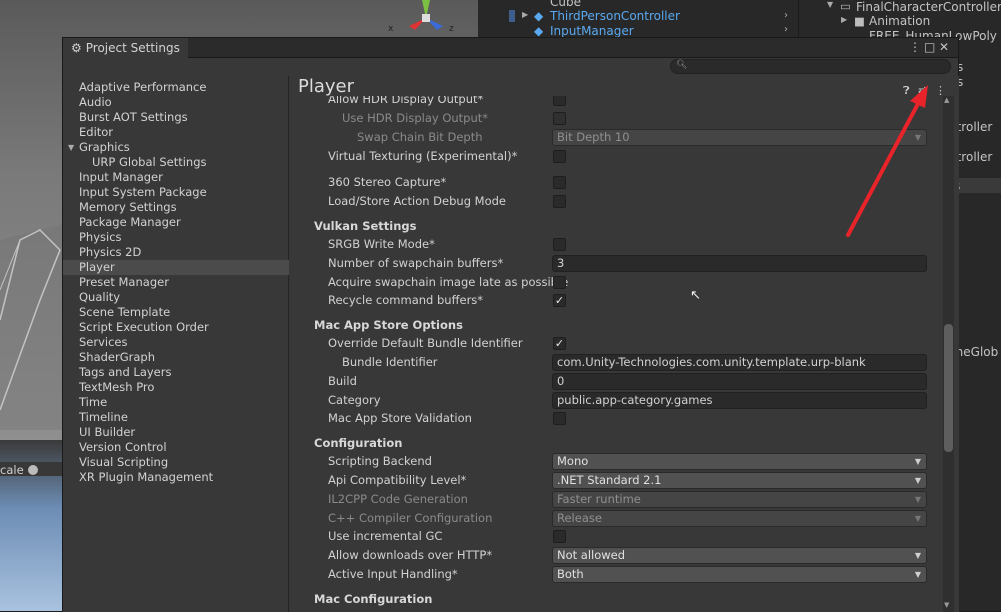  Describe the element at coordinates (559, 244) in the screenshot. I see `checkbox-srgb-write-mode` at that location.